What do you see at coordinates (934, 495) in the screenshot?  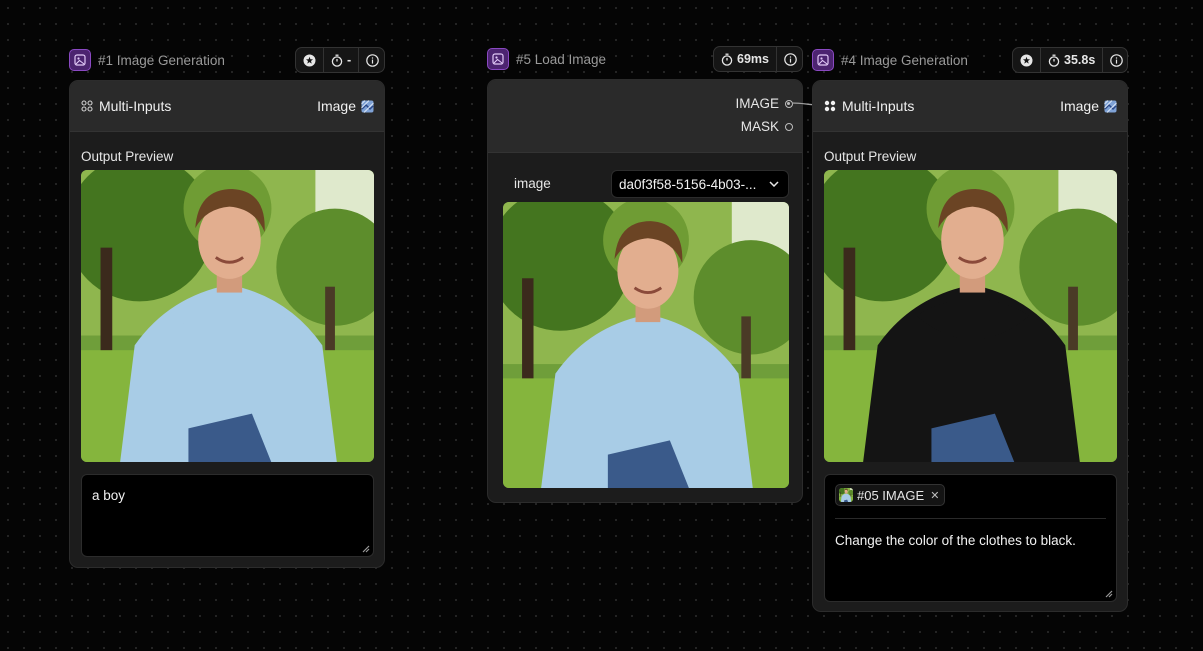 I see `remove-chip-icon: ✕` at bounding box center [934, 495].